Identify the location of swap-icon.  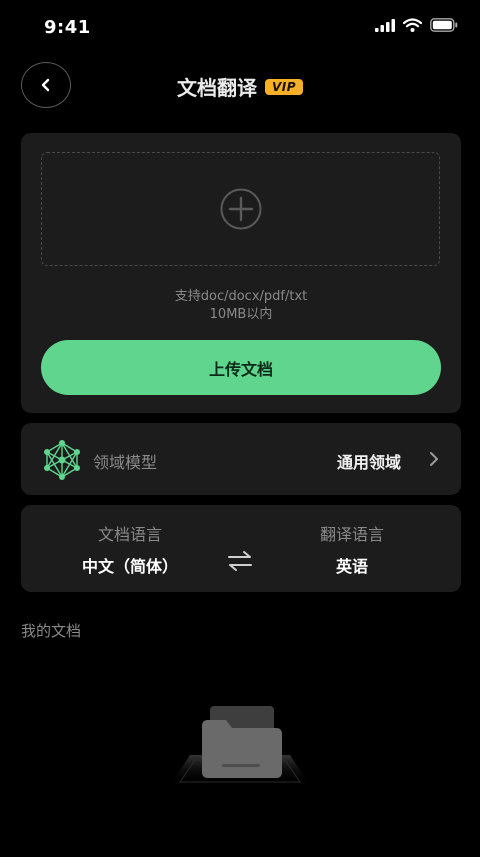
(240, 561).